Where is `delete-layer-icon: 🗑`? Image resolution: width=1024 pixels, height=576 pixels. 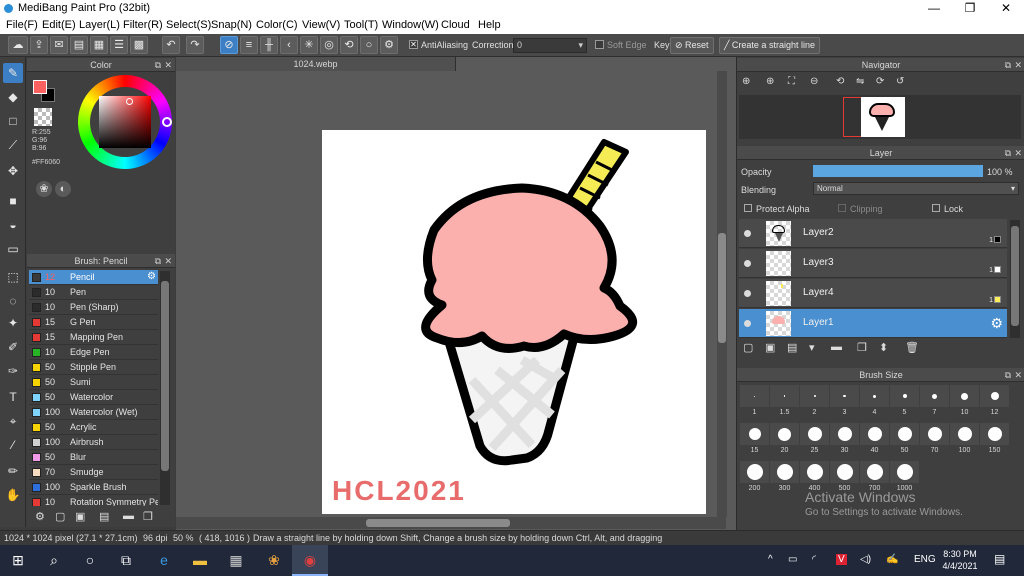
delete-layer-icon: 🗑 is located at coordinates (912, 347).